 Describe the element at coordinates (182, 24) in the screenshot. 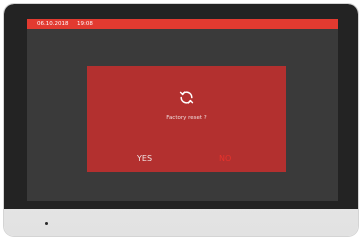

I see `status-bar: 06.10.2018 19:08` at that location.